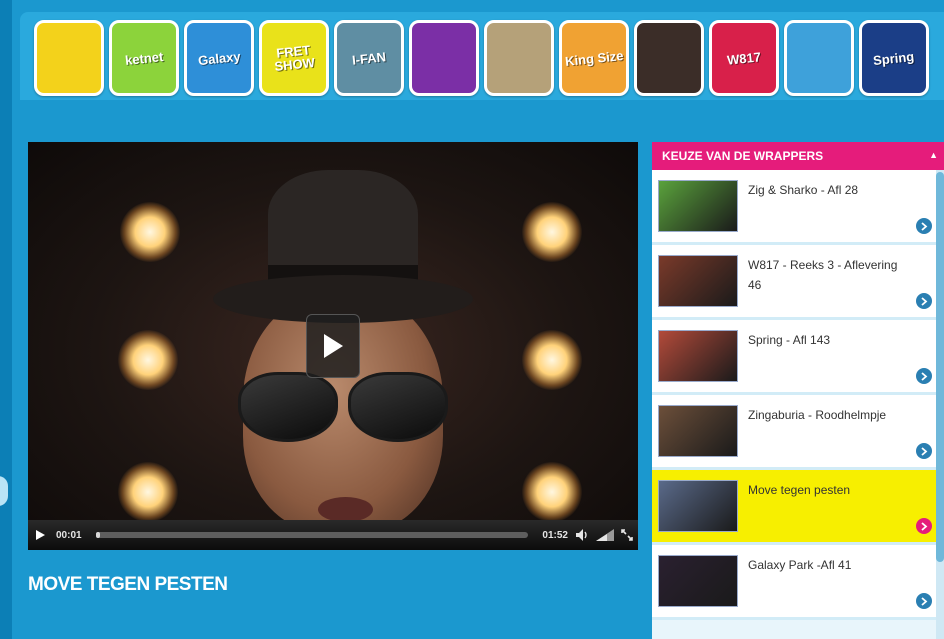 This screenshot has height=639, width=944. Describe the element at coordinates (799, 490) in the screenshot. I see `playlist-item-title: Move tegen pesten` at that location.